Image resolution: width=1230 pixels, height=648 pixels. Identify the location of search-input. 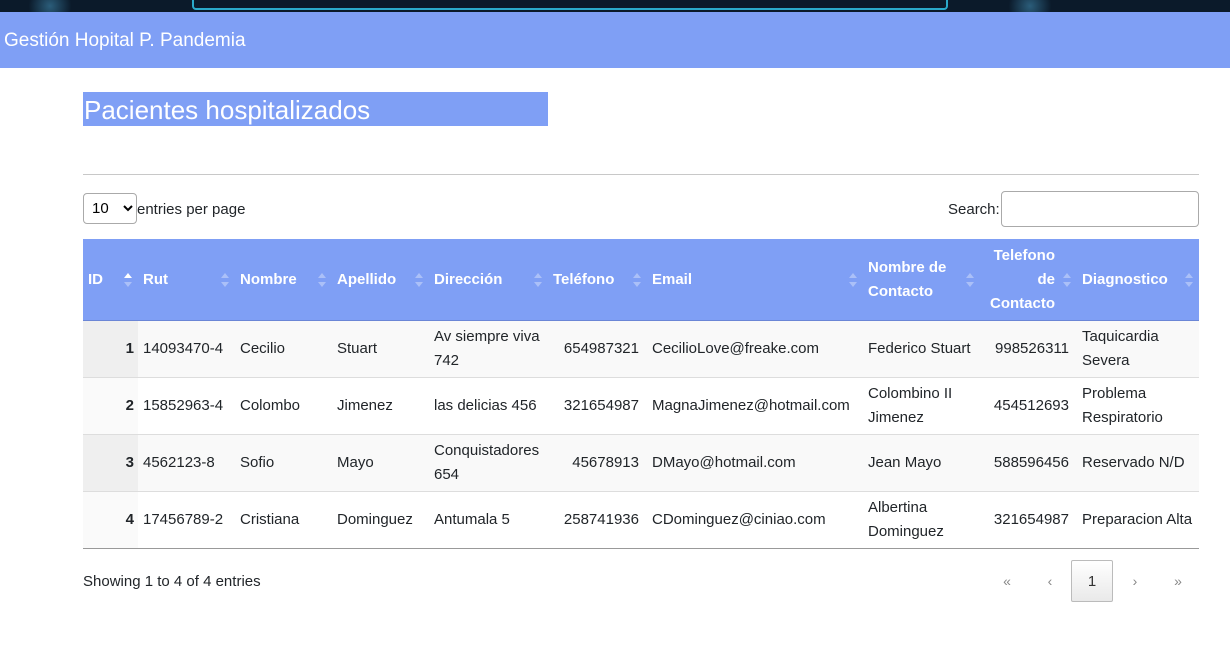
(1100, 209).